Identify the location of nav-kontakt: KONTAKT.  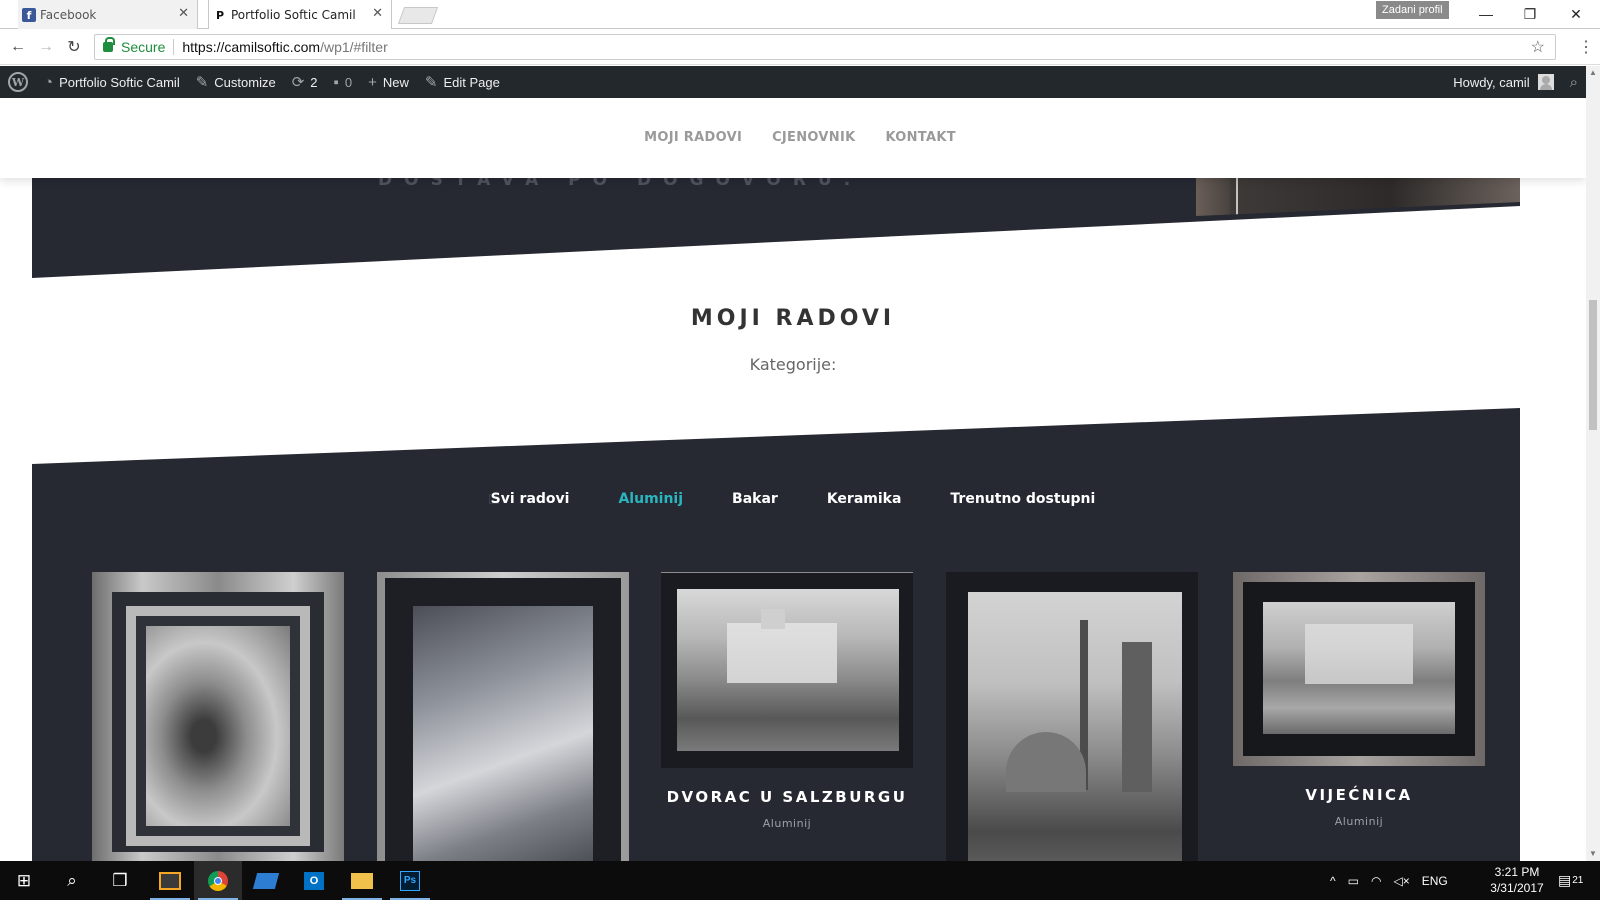
(920, 137).